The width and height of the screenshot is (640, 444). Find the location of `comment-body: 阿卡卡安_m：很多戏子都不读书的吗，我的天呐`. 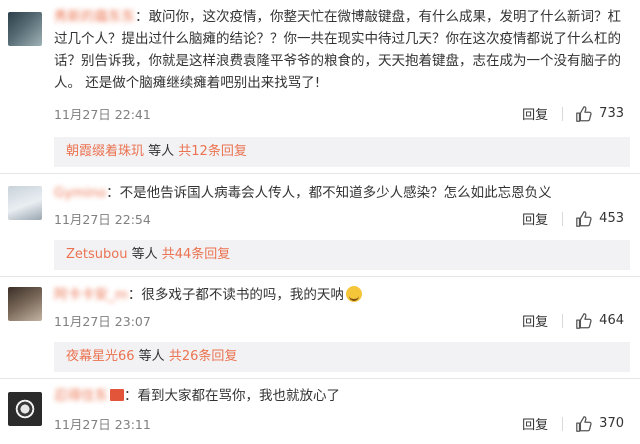

comment-body: 阿卡卡安_m：很多戏子都不读书的吗，我的天呐 is located at coordinates (342, 295).